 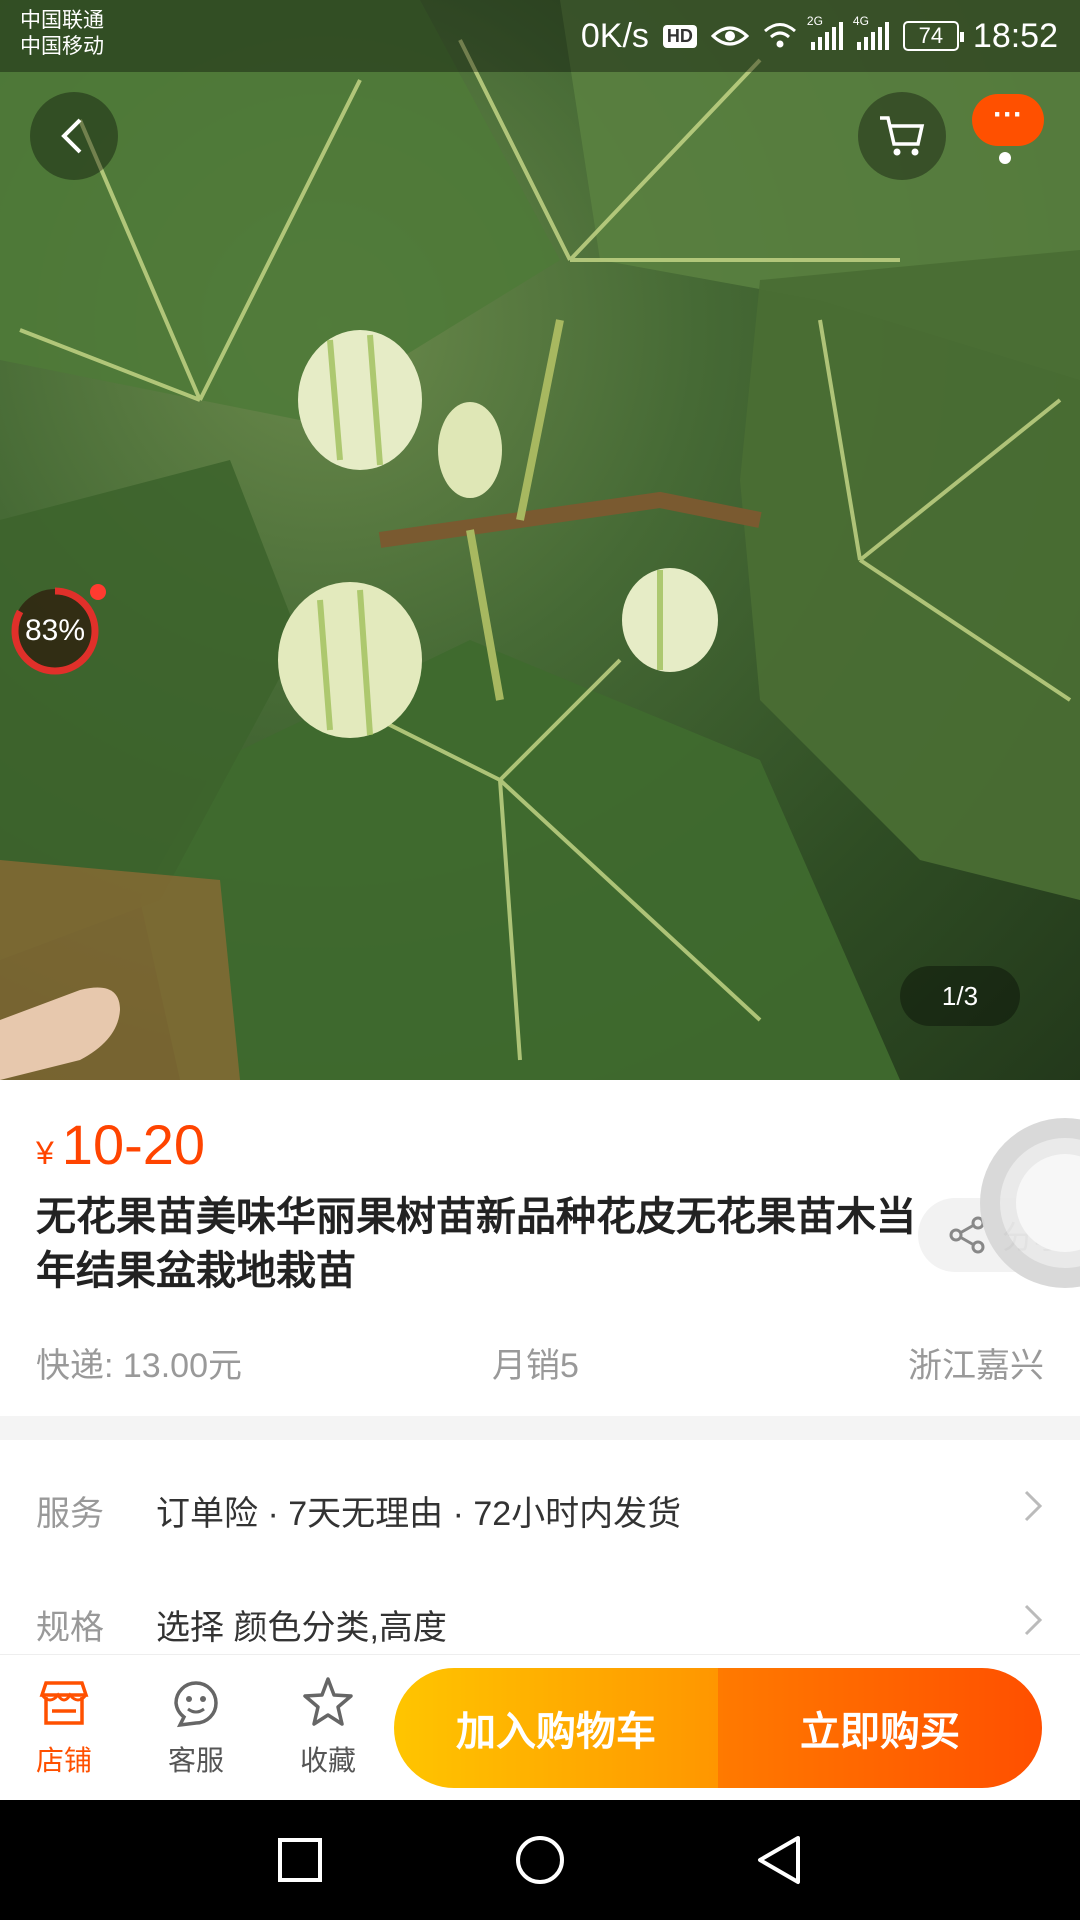 I want to click on eye-icon, so click(x=729, y=36).